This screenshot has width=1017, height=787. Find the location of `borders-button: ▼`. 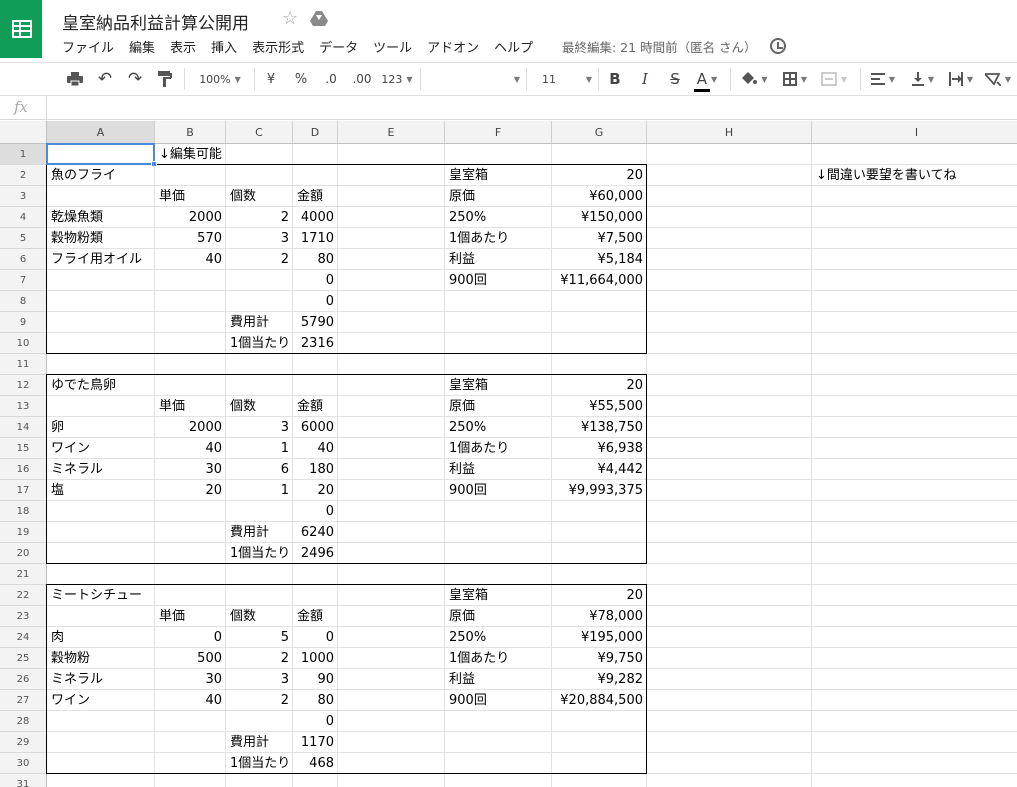

borders-button: ▼ is located at coordinates (795, 79).